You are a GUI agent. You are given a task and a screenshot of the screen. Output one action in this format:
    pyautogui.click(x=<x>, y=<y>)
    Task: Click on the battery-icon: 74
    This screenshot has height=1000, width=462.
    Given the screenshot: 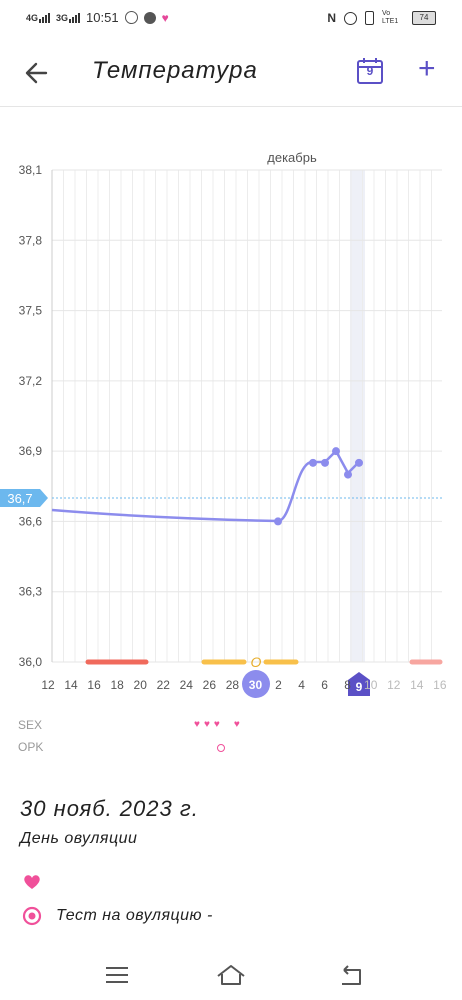 What is the action you would take?
    pyautogui.click(x=424, y=18)
    